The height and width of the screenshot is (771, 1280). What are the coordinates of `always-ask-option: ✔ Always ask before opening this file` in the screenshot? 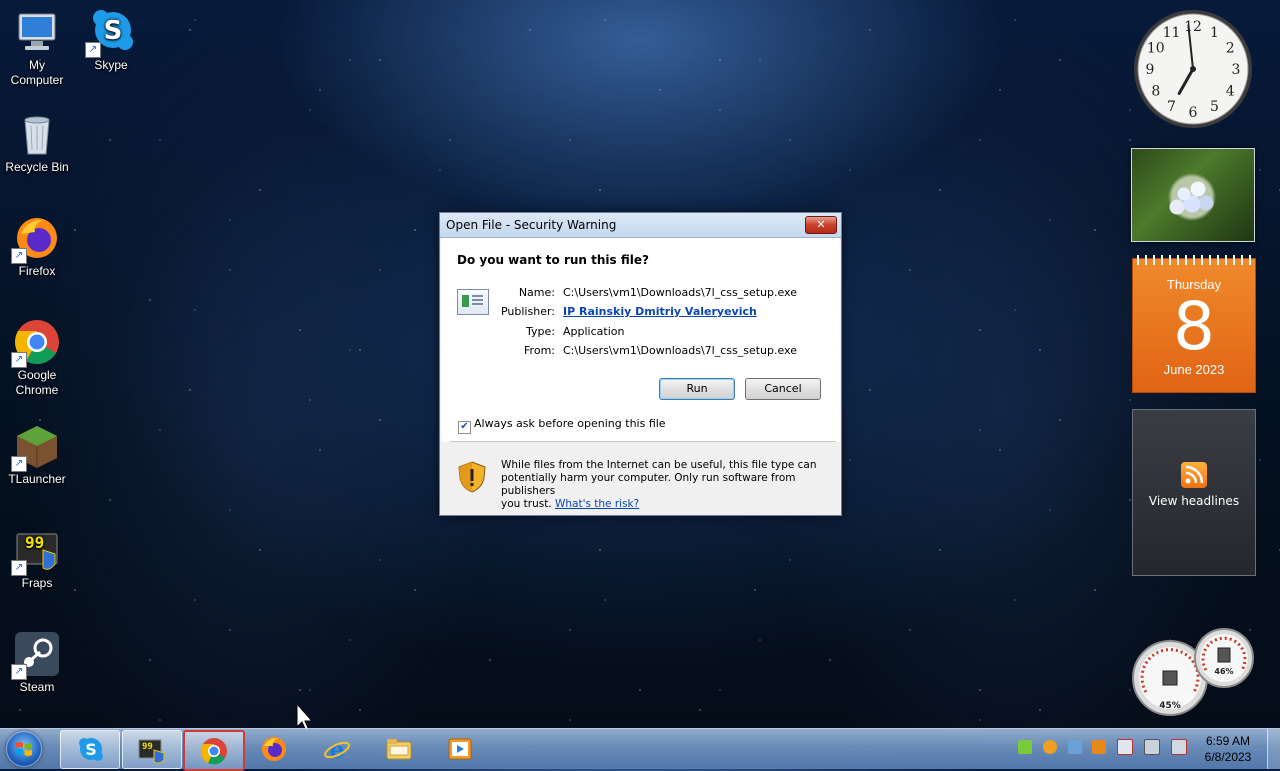 It's located at (562, 425).